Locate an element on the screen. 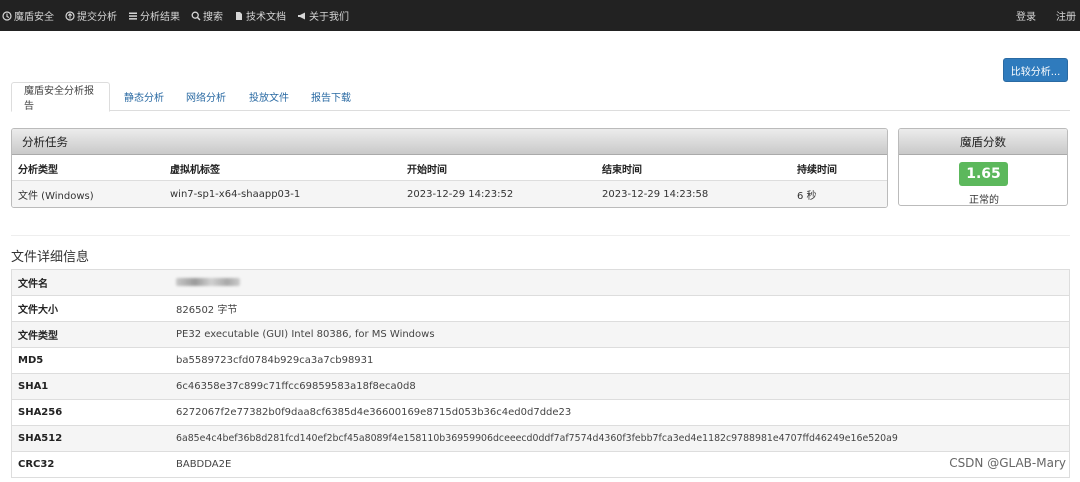  detail-key: 文件类型 is located at coordinates (38, 336).